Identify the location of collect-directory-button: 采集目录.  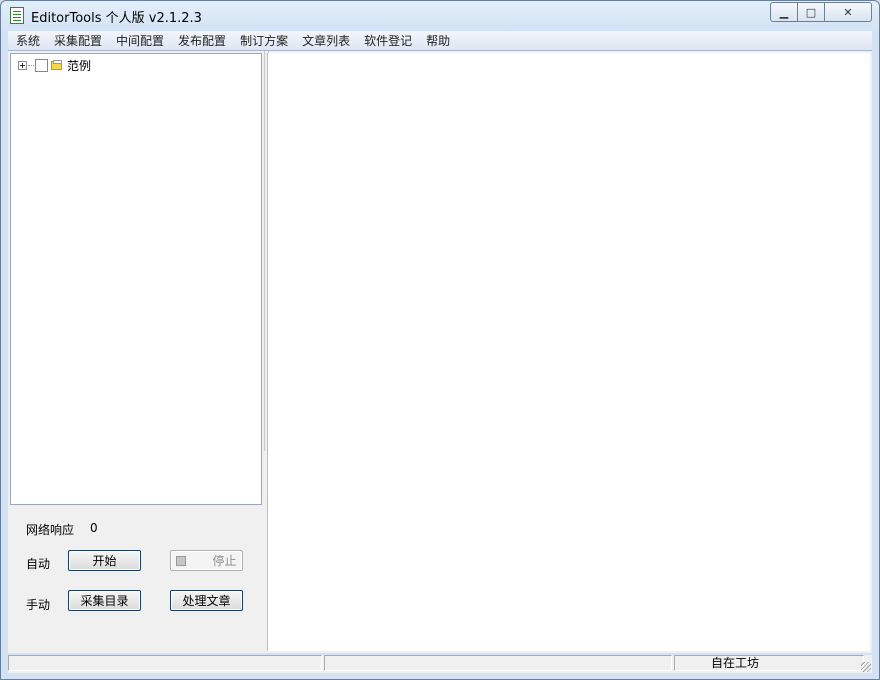
(104, 600).